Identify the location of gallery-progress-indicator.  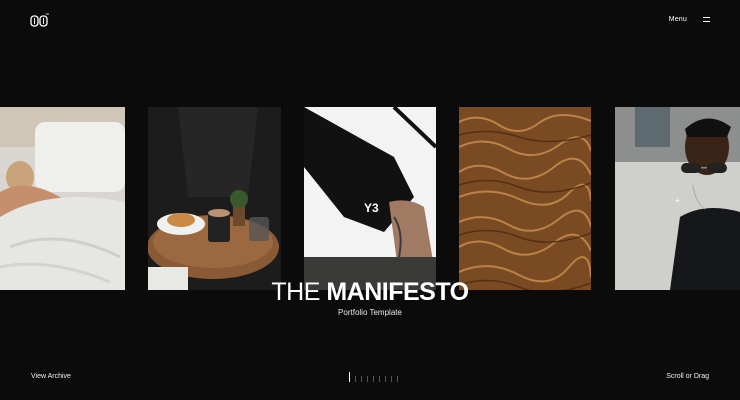
(373, 377).